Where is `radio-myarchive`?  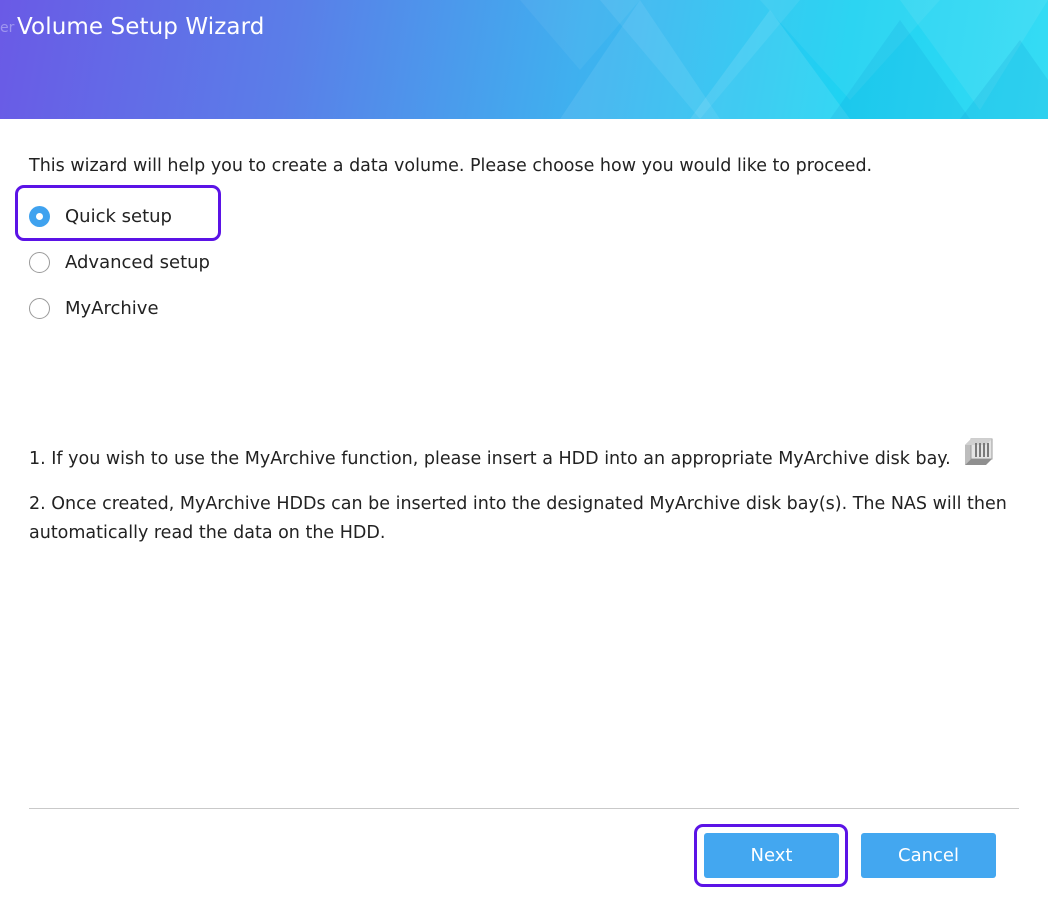
radio-myarchive is located at coordinates (39, 308).